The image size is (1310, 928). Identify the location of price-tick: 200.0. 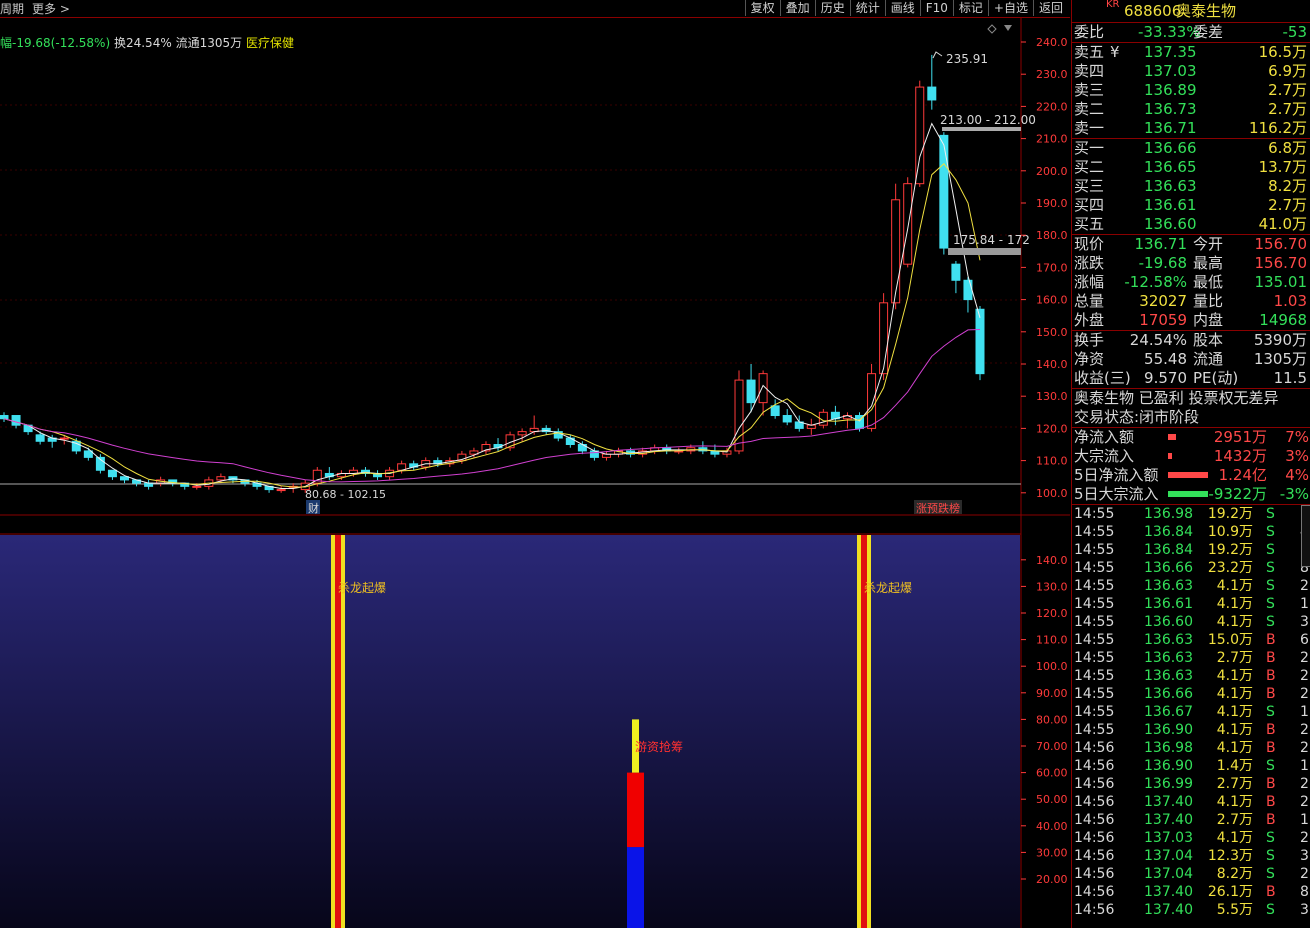
(1052, 171).